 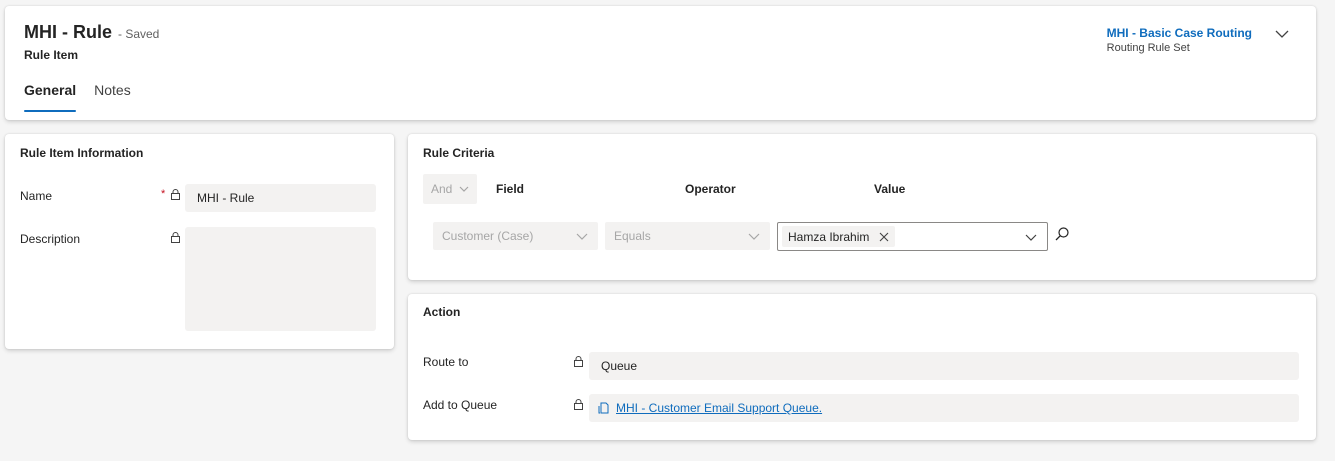 I want to click on title-row: MHI - Rule - Saved, so click(x=91, y=32).